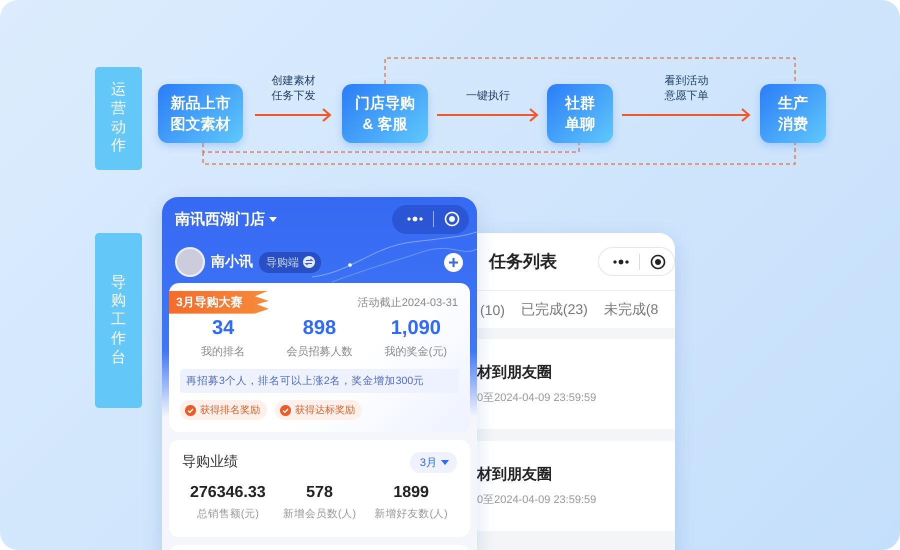 Image resolution: width=900 pixels, height=550 pixels. Describe the element at coordinates (228, 514) in the screenshot. I see `stat-label: 总销售额(元)` at that location.